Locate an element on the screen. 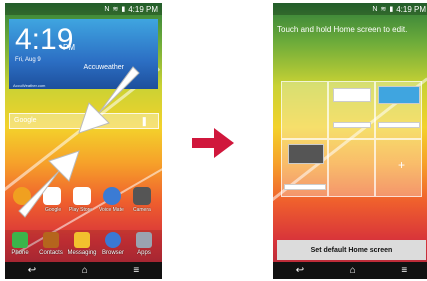 The height and width of the screenshot is (281, 427). dock-label: Browser is located at coordinates (112, 253).